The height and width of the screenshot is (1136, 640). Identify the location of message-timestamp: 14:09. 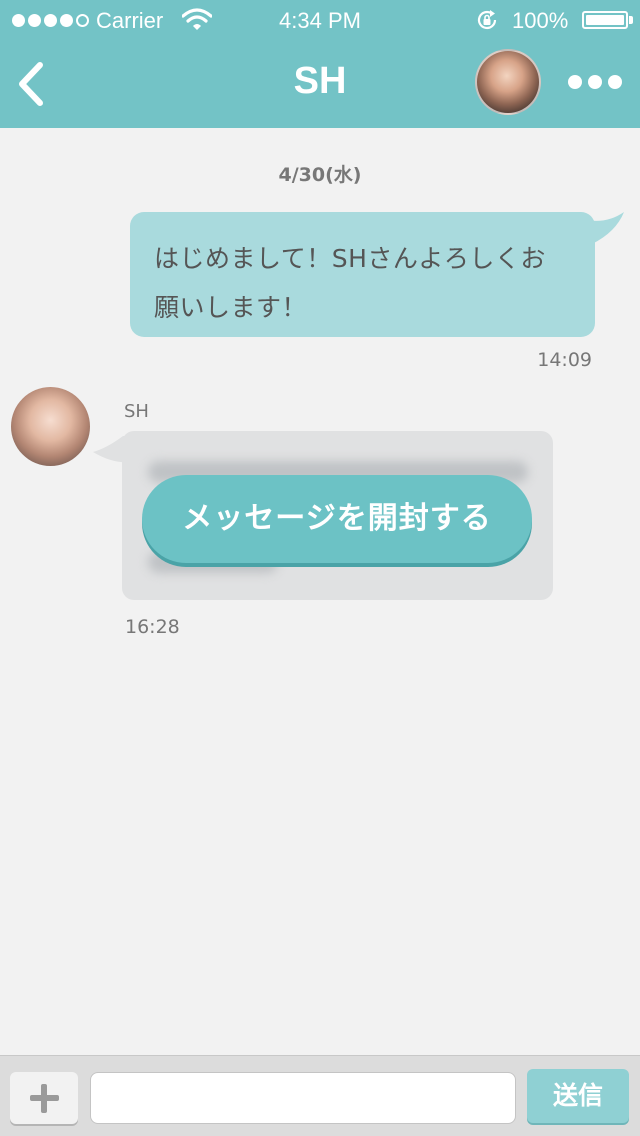
(564, 360).